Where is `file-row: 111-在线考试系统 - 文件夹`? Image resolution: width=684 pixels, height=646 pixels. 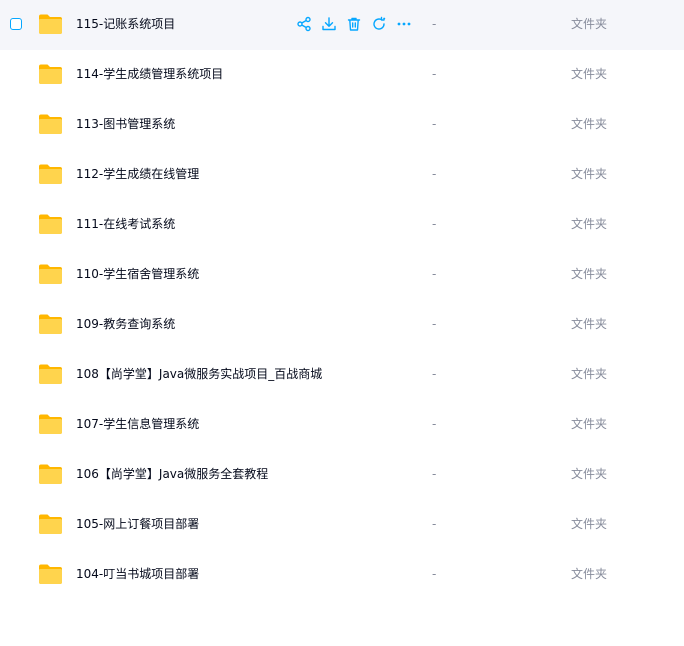
file-row: 111-在线考试系统 - 文件夹 is located at coordinates (342, 225).